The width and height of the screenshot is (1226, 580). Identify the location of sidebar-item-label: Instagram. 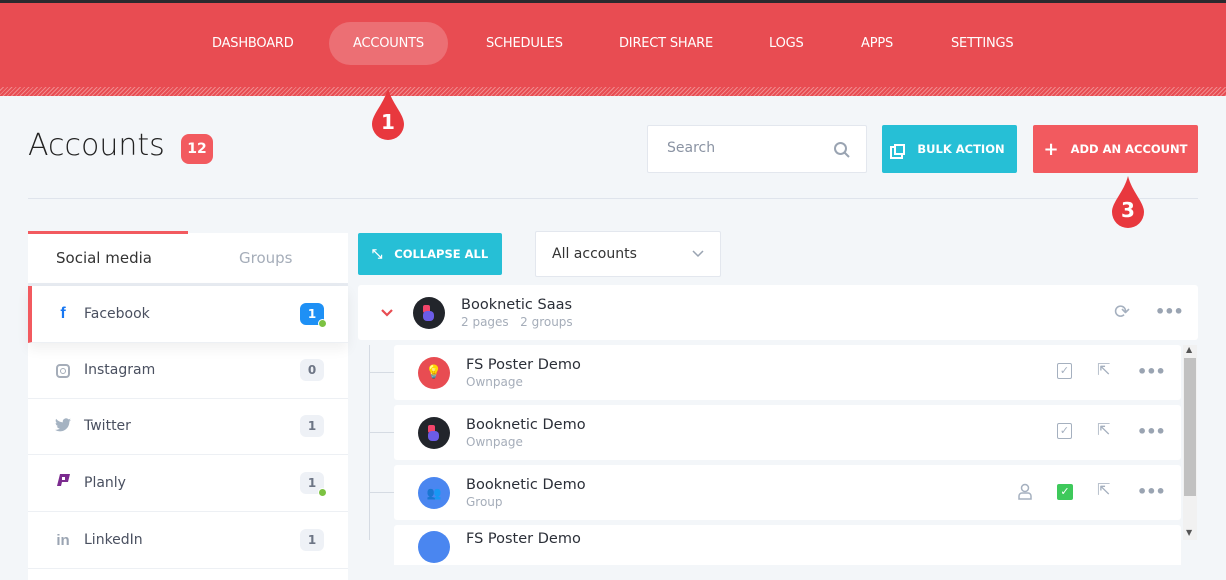
(120, 370).